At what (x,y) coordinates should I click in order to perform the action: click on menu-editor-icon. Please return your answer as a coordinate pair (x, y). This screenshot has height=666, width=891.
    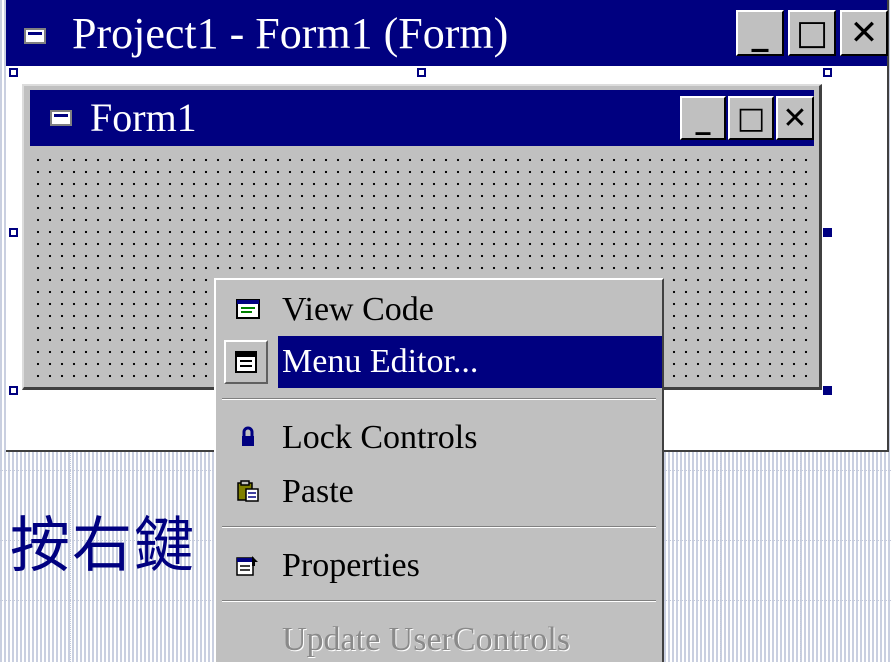
    Looking at the image, I should click on (246, 362).